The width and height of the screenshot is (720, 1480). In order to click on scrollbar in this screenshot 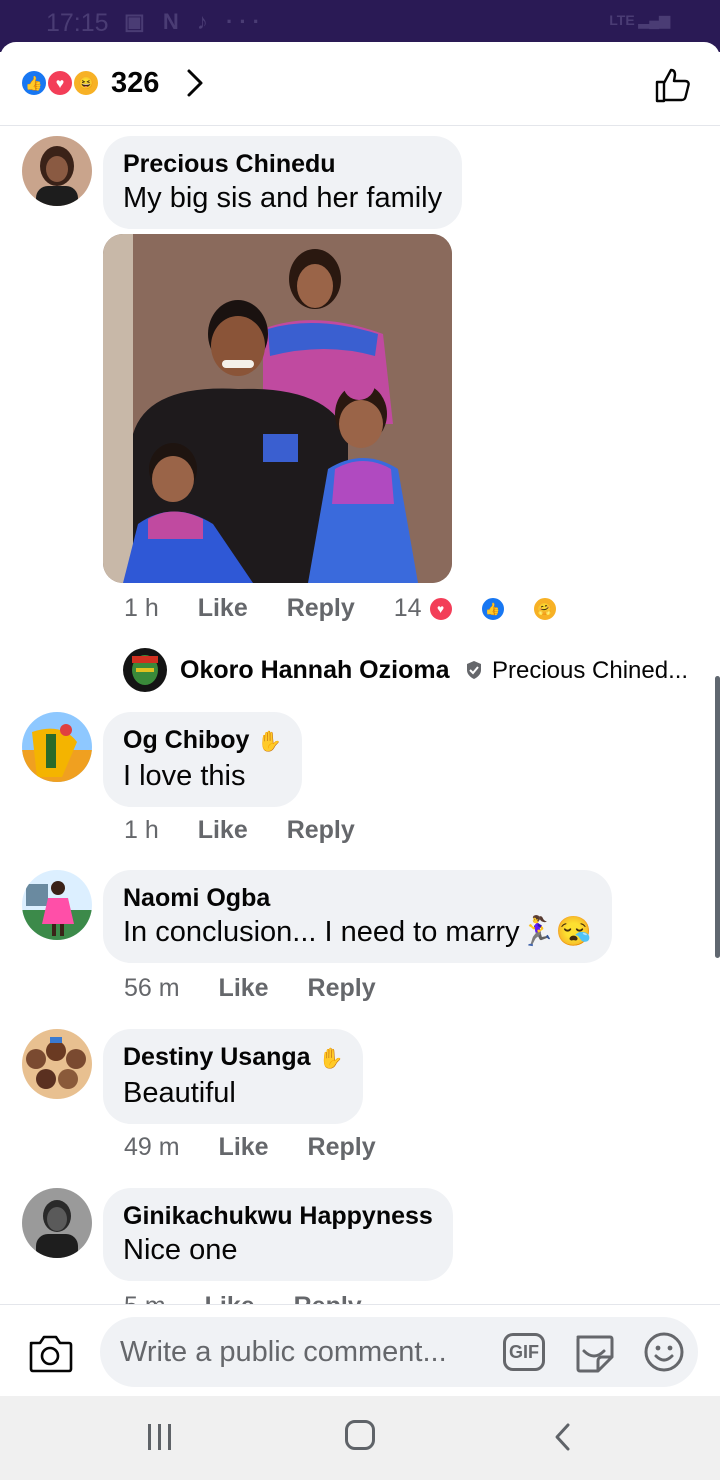, I will do `click(717, 817)`.